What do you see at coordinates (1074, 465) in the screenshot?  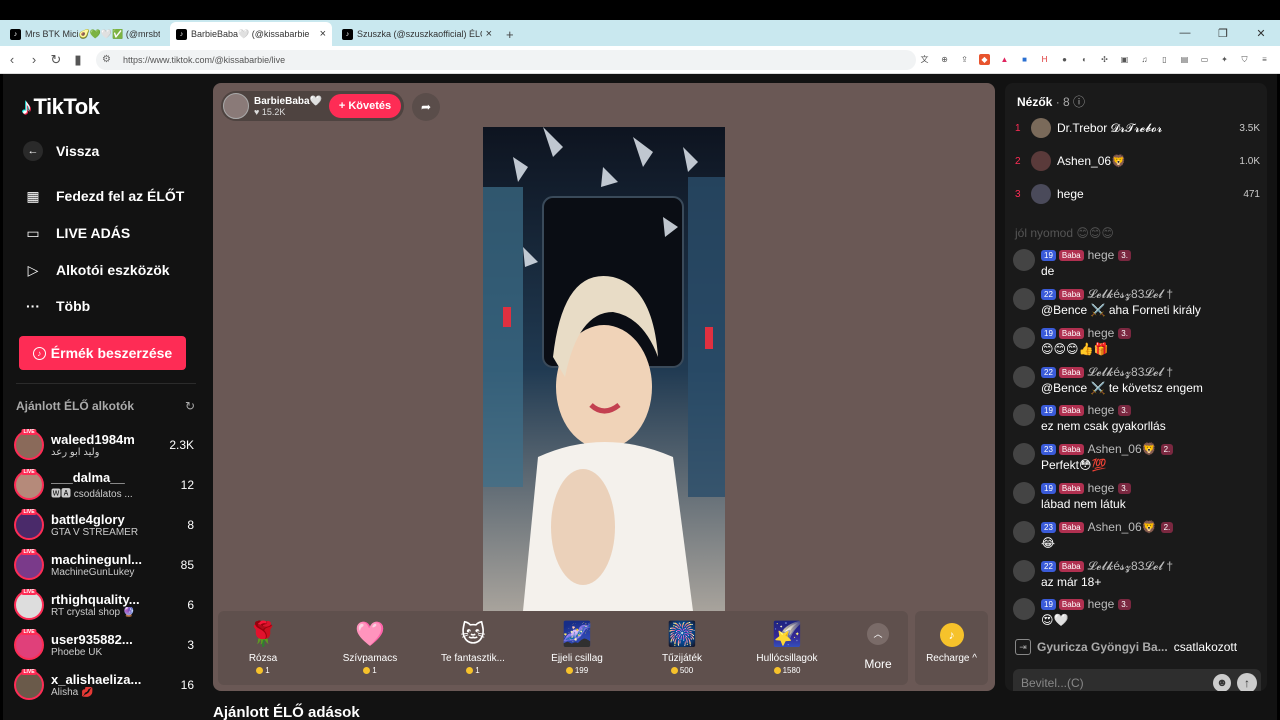 I see `message-text: Perfekt😳💯` at bounding box center [1074, 465].